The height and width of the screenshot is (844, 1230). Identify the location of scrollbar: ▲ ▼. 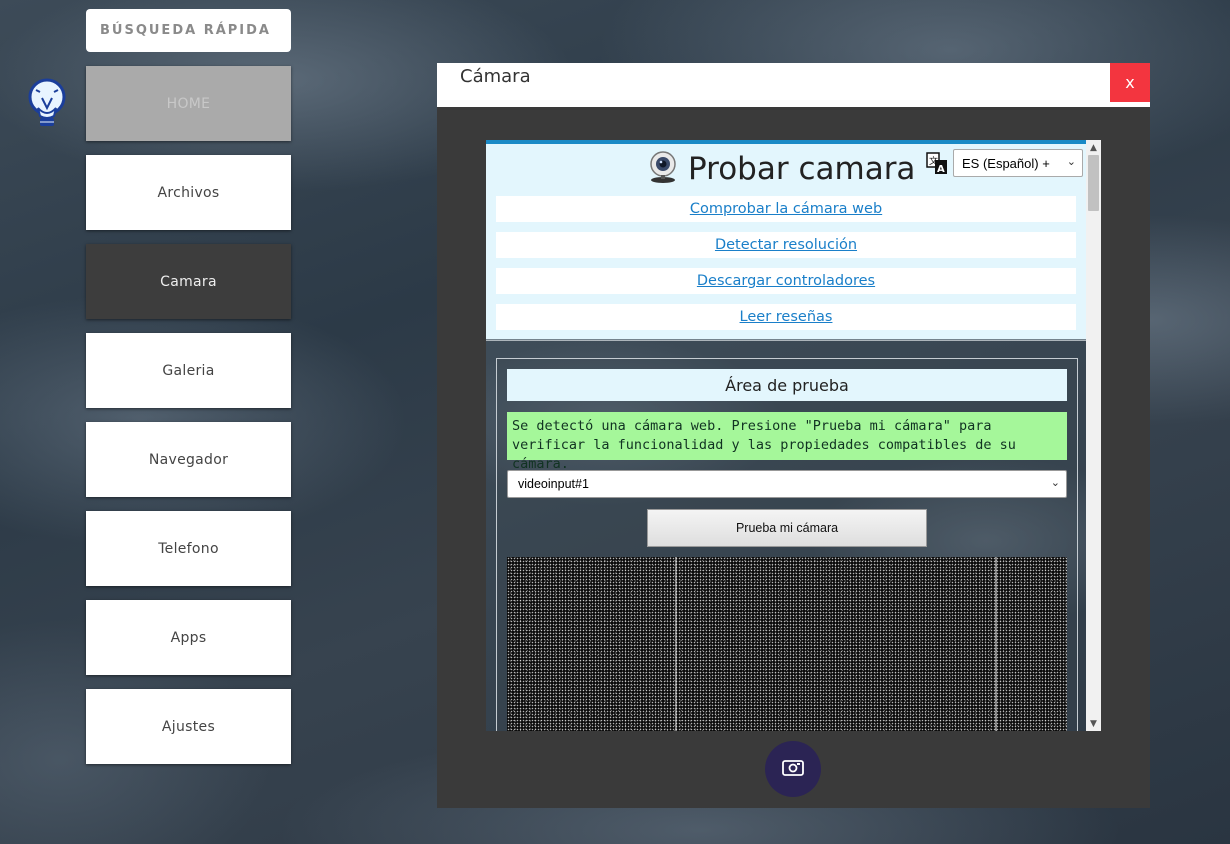
(1093, 435).